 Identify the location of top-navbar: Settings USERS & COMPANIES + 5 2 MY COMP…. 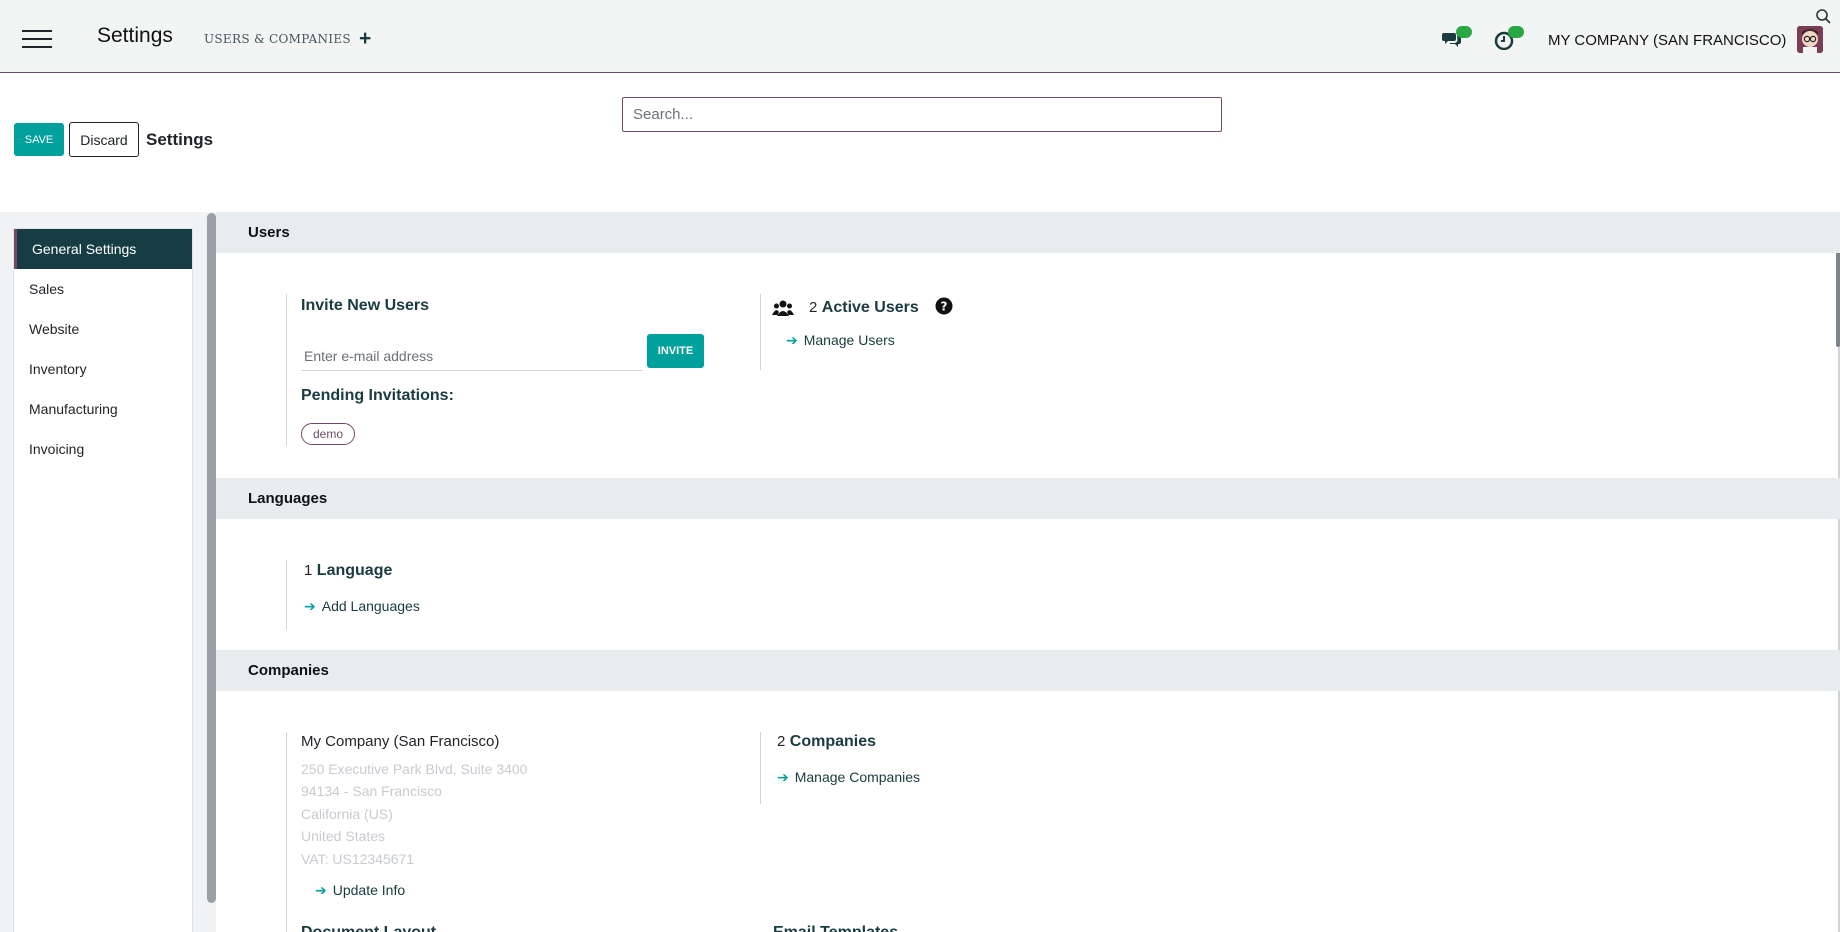
(920, 36).